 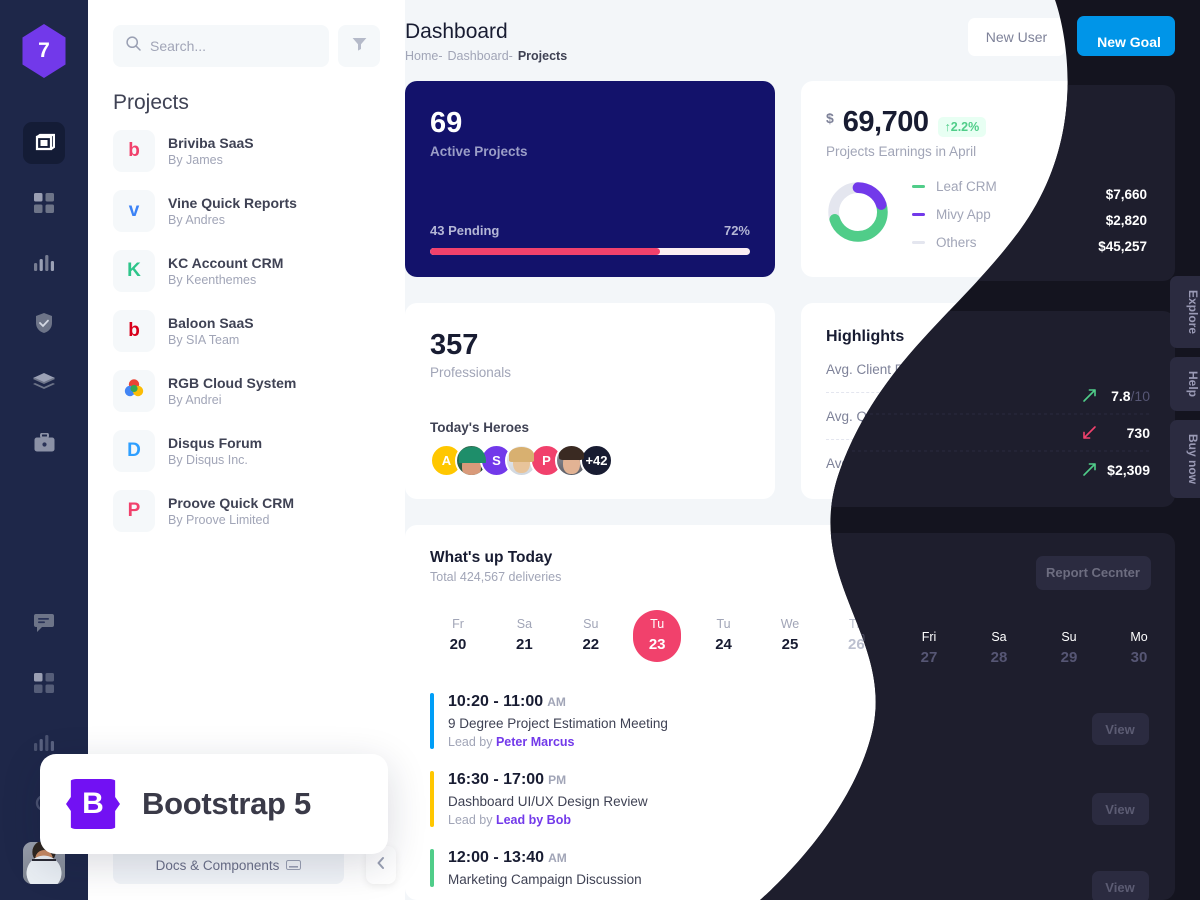 What do you see at coordinates (496, 857) in the screenshot?
I see `event-time-range: 12:00 - 13:40` at bounding box center [496, 857].